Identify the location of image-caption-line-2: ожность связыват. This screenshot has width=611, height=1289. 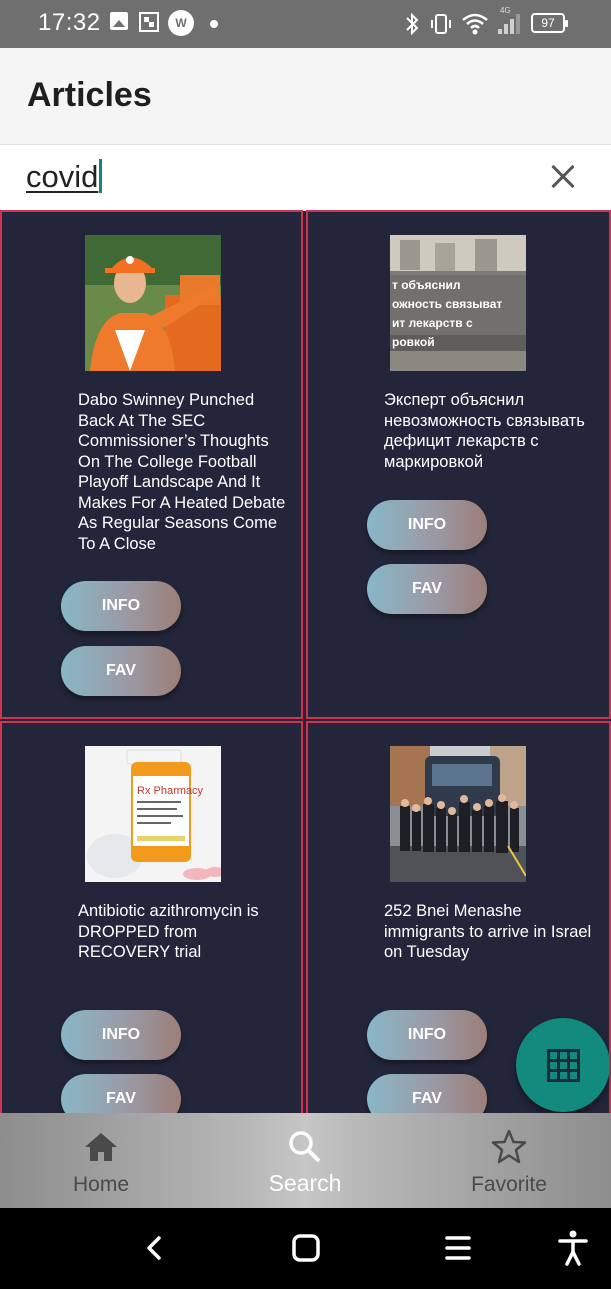
(447, 304).